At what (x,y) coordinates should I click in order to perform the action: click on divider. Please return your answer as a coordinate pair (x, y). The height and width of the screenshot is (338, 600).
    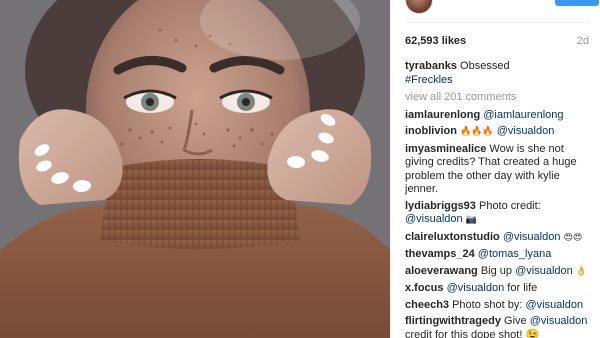
    Looking at the image, I should click on (498, 22).